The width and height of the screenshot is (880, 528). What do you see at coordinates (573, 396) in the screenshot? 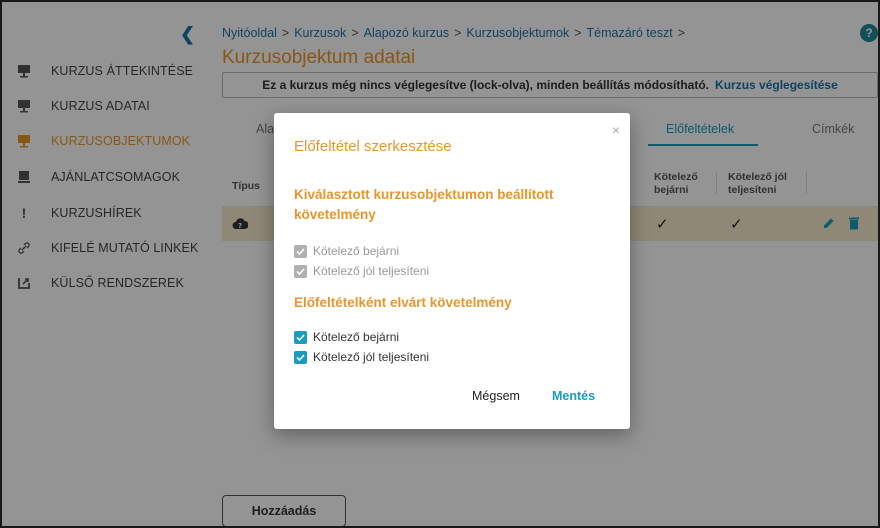
I see `save-button: Mentés` at bounding box center [573, 396].